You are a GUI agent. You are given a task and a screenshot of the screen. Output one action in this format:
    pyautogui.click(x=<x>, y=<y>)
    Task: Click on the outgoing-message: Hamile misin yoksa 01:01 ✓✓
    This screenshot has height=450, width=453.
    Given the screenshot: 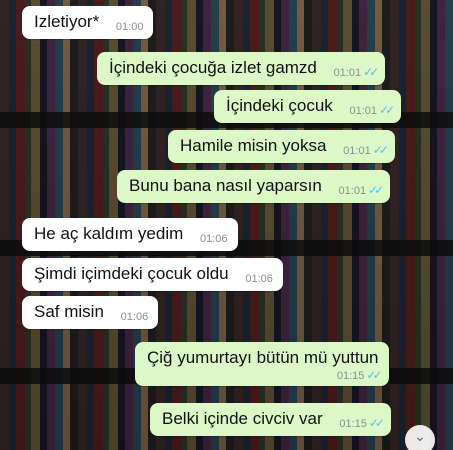 What is the action you would take?
    pyautogui.click(x=281, y=146)
    